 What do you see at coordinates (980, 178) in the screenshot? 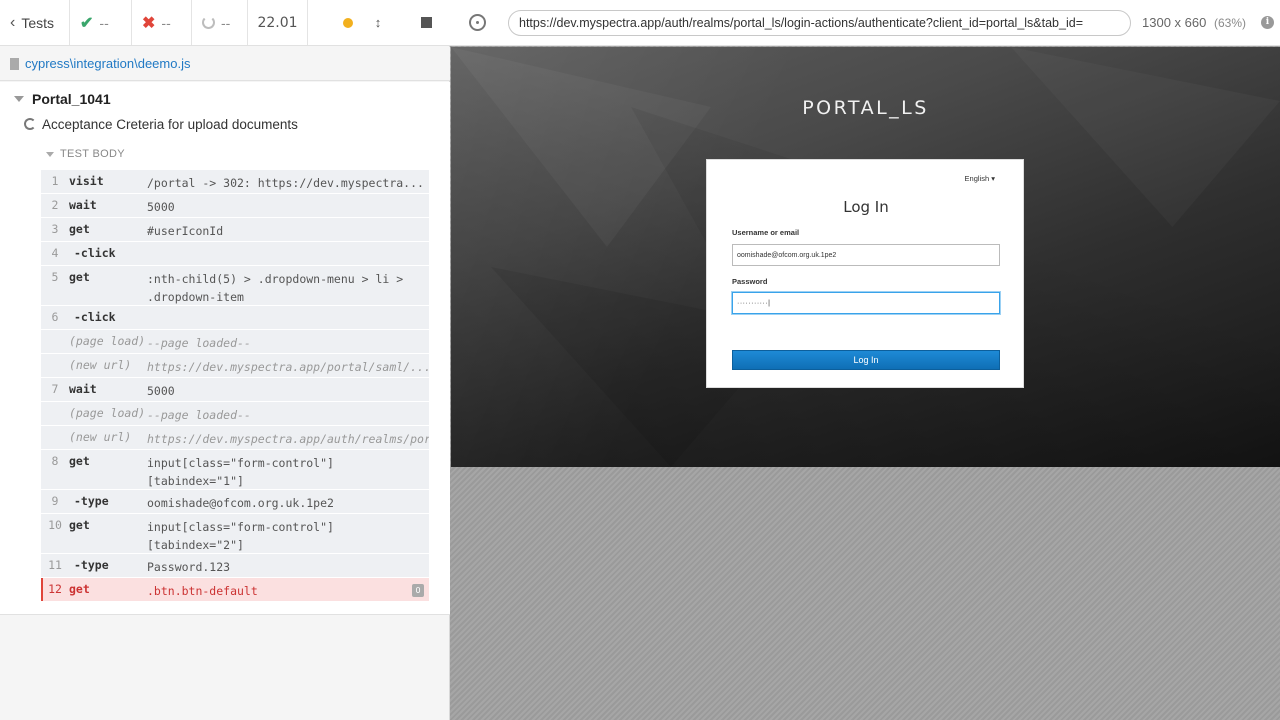
I see `language-selector: English ▾` at bounding box center [980, 178].